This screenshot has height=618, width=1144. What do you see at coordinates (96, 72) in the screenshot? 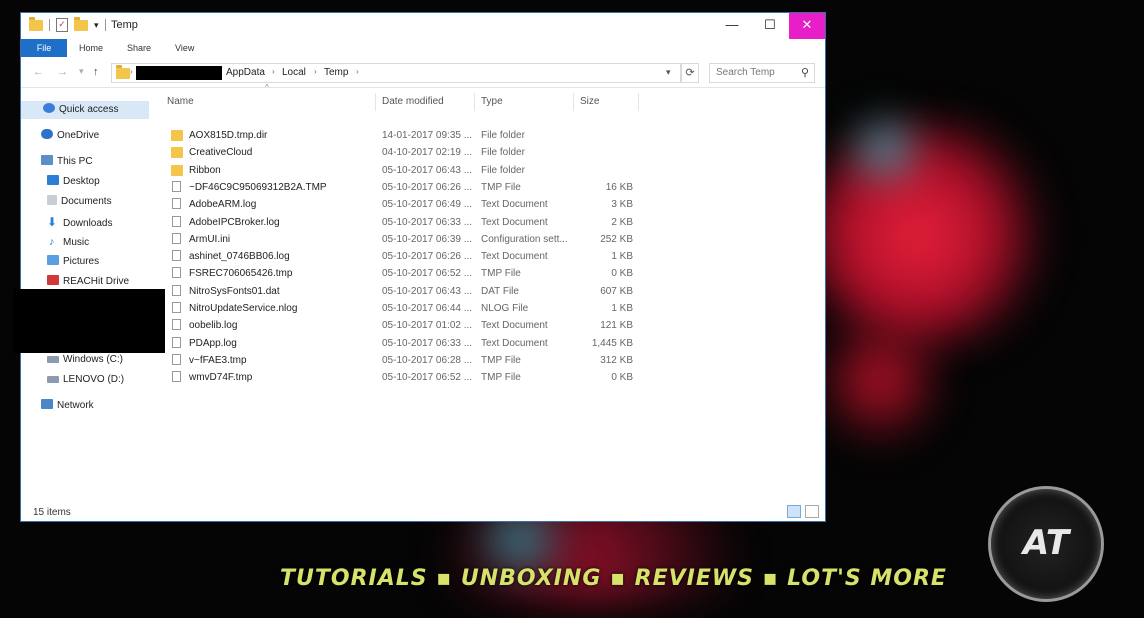
I see `up-arrow-icon: ↑` at bounding box center [96, 72].